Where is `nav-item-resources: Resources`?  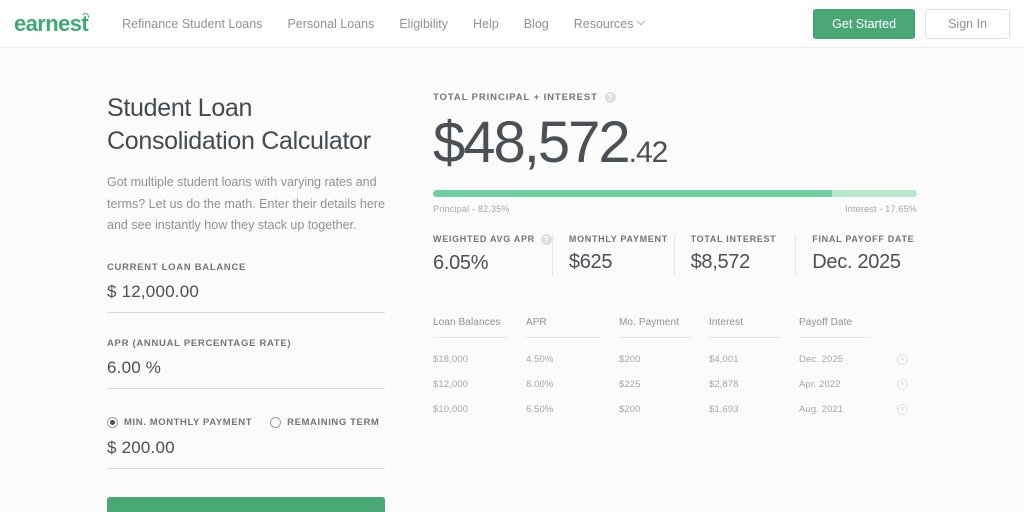
nav-item-resources: Resources is located at coordinates (609, 23).